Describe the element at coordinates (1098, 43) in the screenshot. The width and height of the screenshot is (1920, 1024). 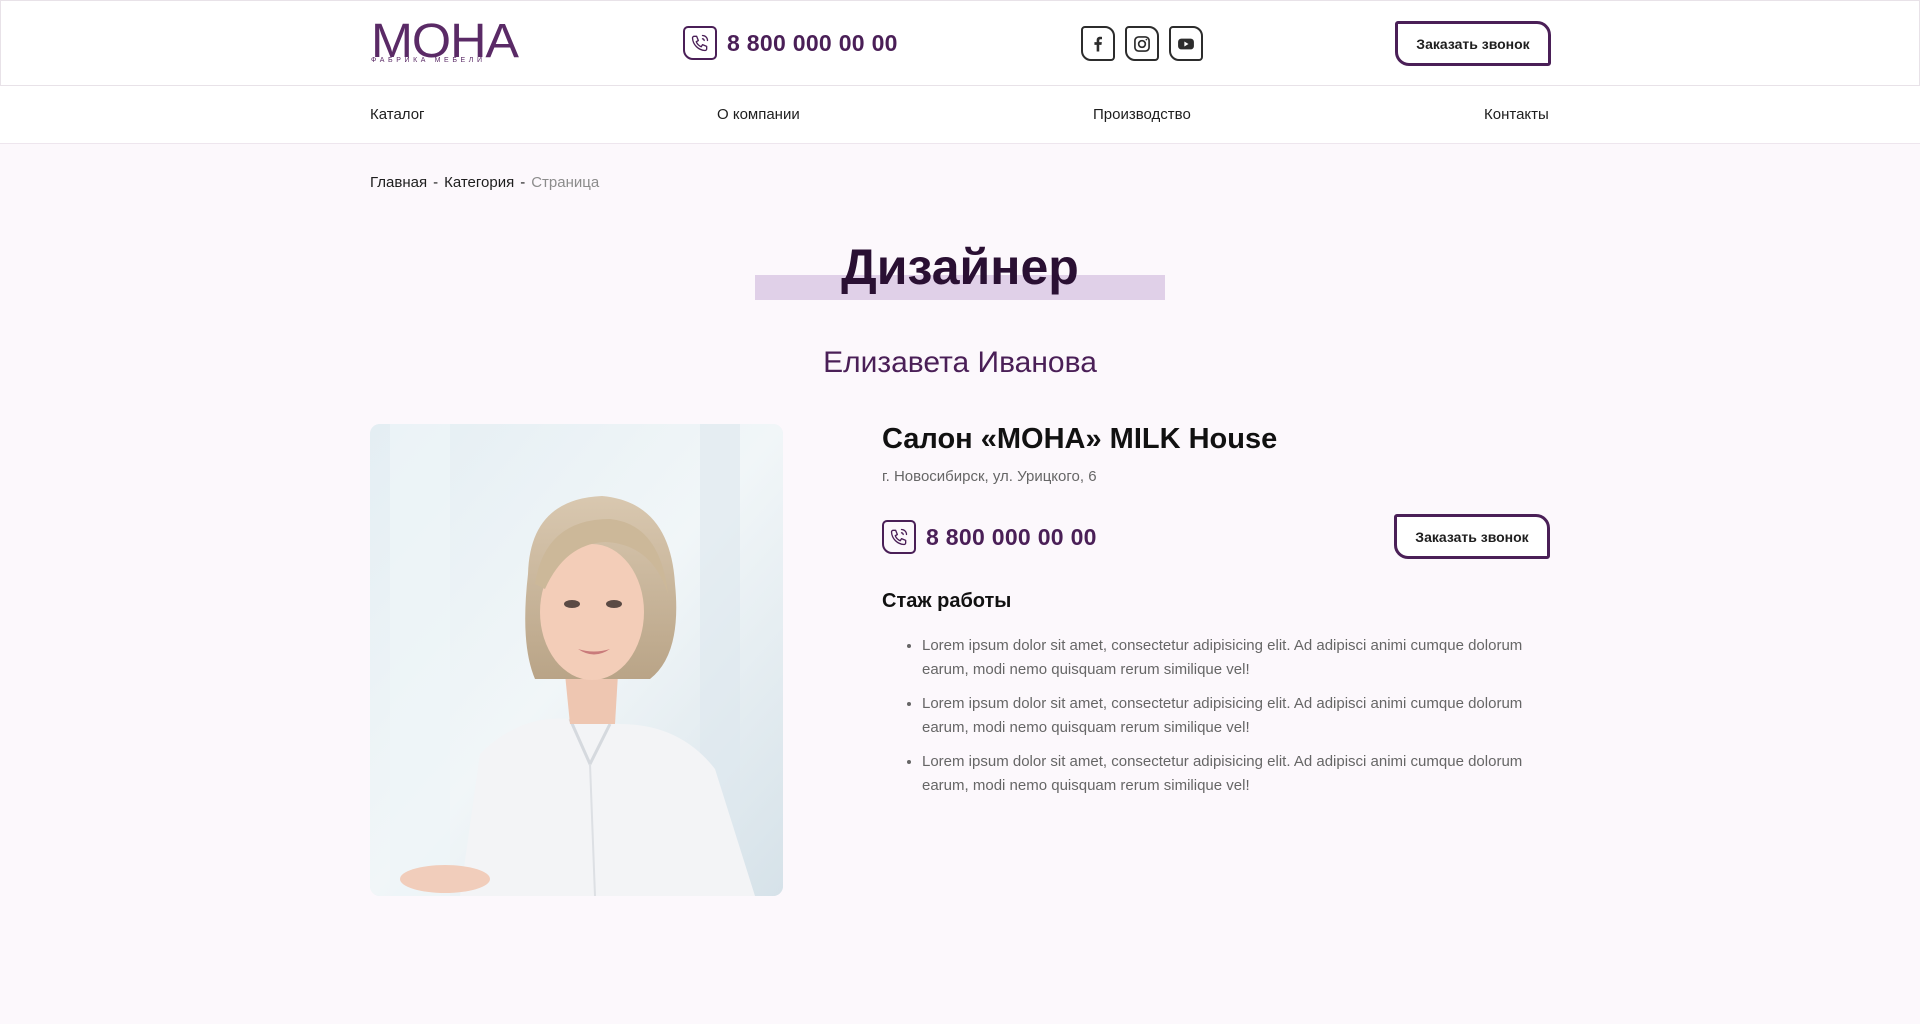
I see `facebook-icon` at that location.